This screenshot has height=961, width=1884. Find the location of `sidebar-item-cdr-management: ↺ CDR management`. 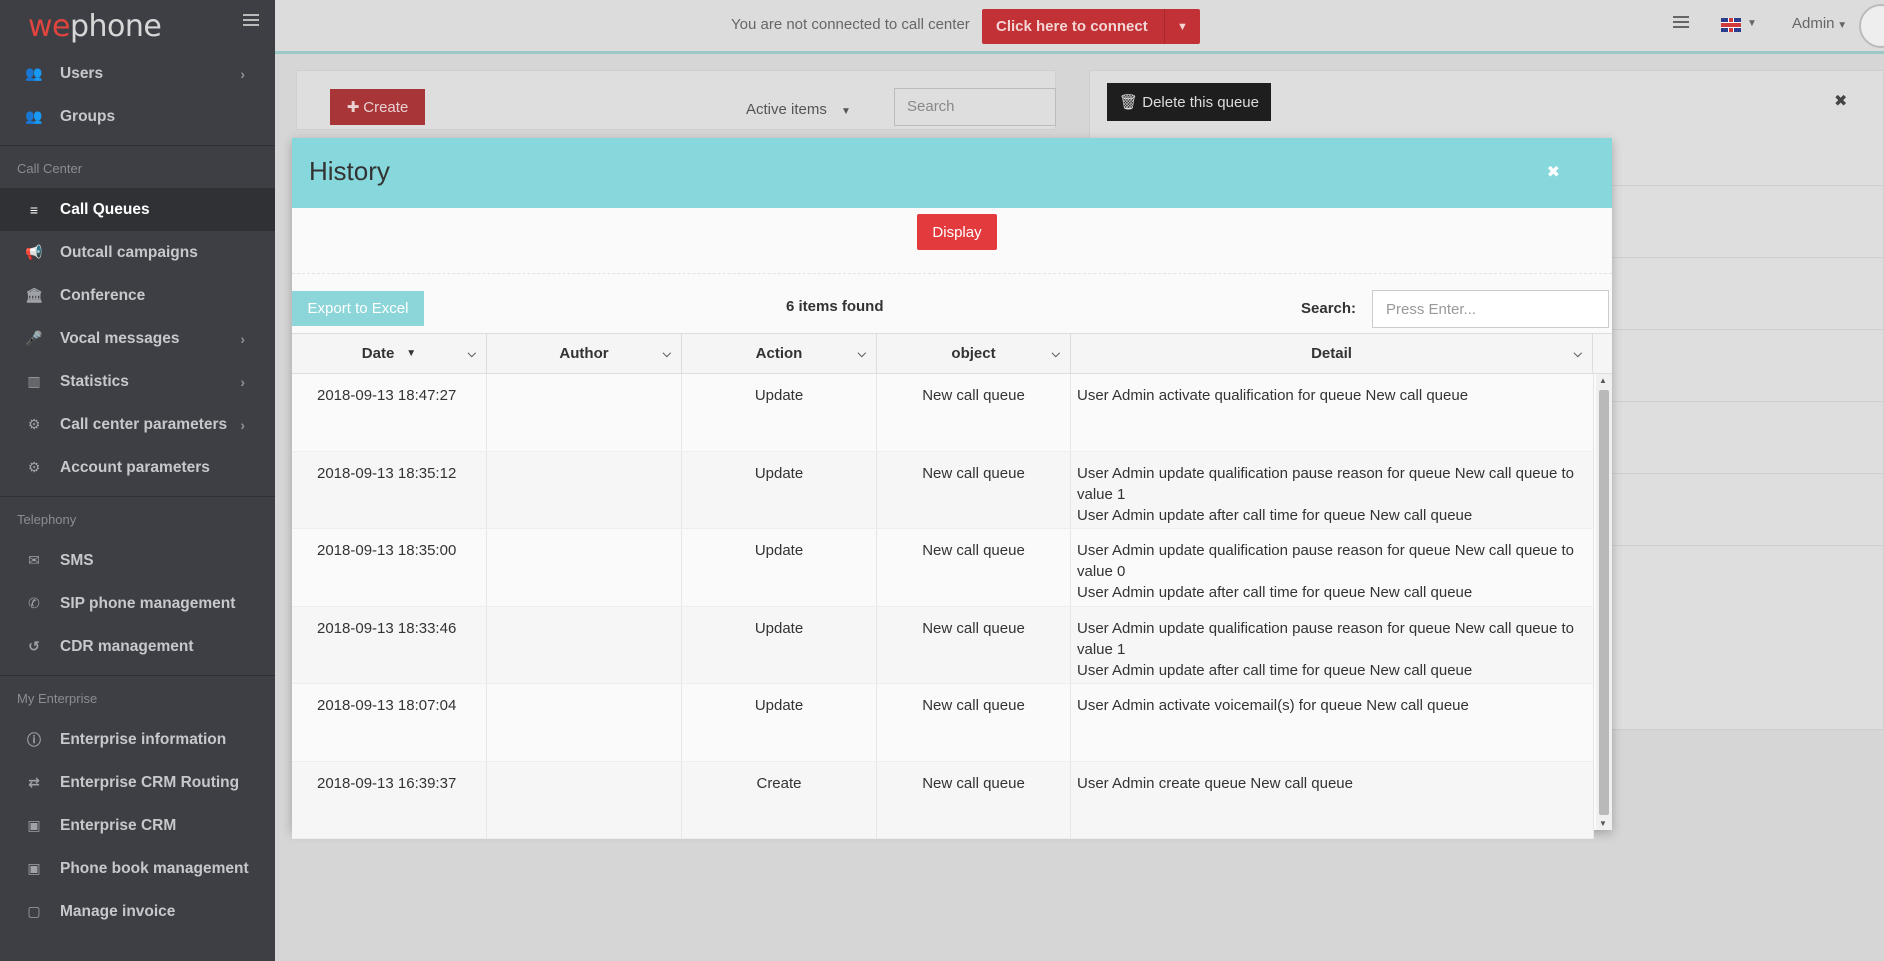

sidebar-item-cdr-management: ↺ CDR management is located at coordinates (137, 646).